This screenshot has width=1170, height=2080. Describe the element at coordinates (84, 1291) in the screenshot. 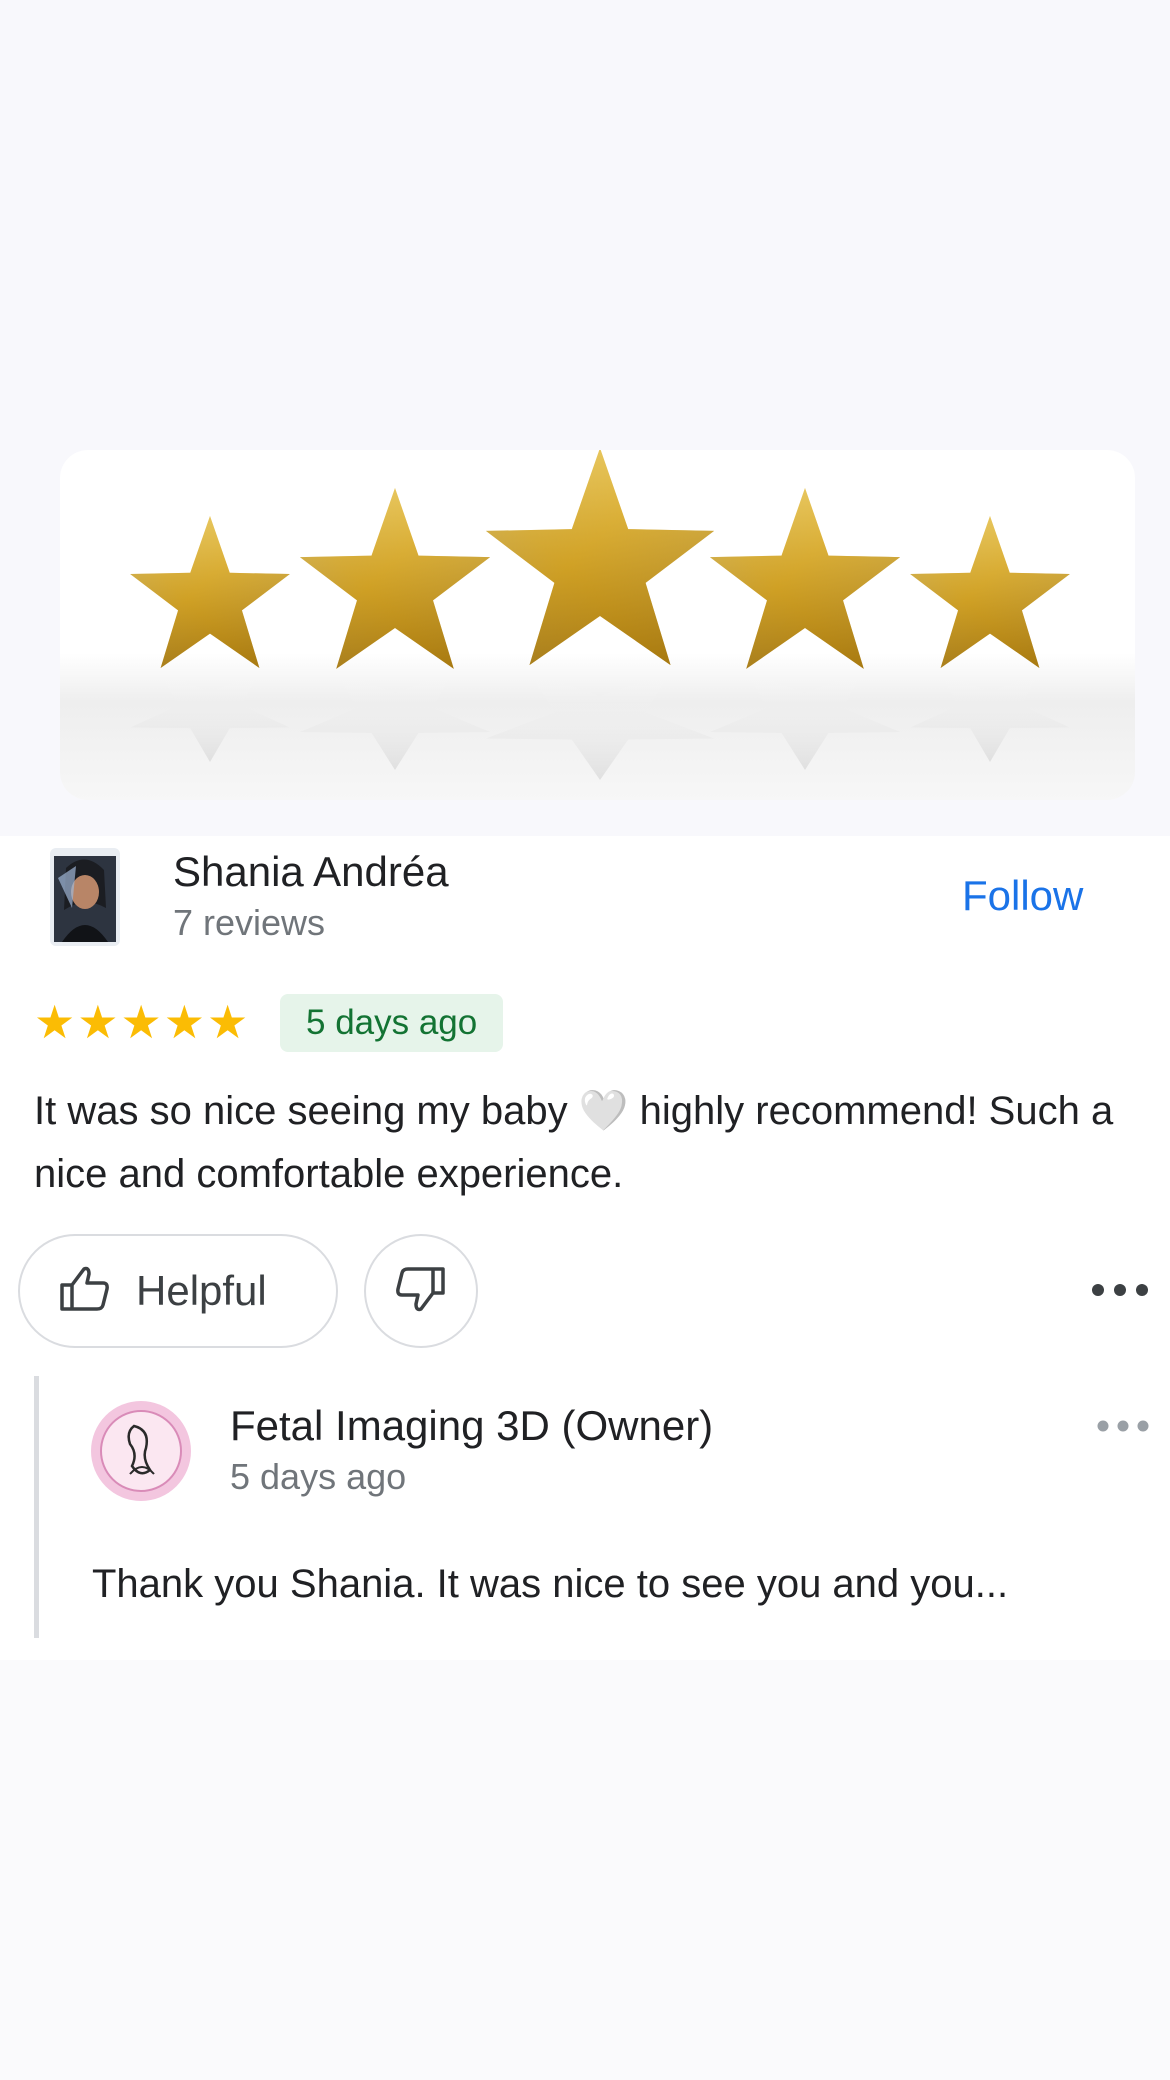

I see `thumbs-up-icon` at that location.